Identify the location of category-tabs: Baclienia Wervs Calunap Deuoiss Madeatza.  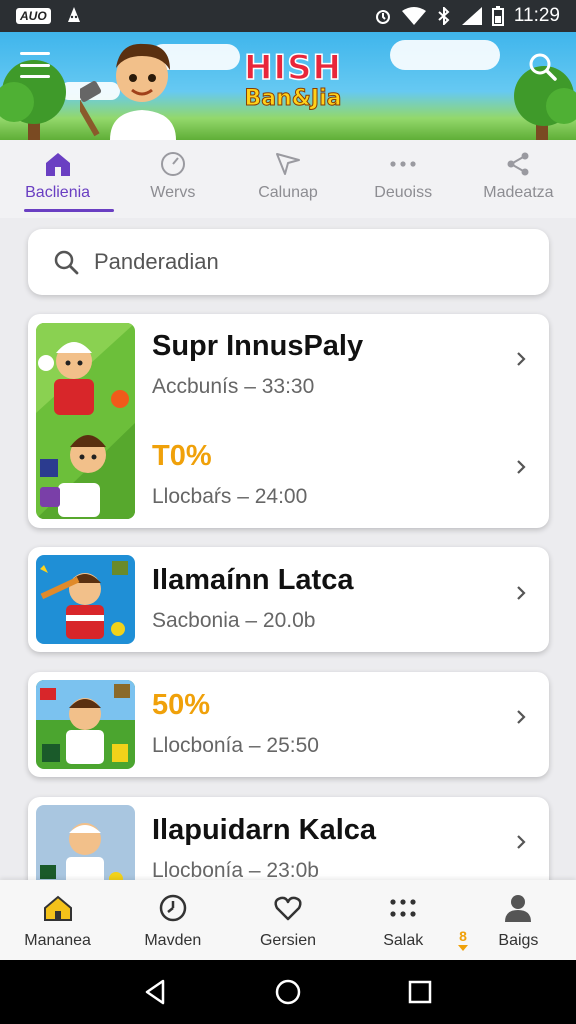
(288, 179).